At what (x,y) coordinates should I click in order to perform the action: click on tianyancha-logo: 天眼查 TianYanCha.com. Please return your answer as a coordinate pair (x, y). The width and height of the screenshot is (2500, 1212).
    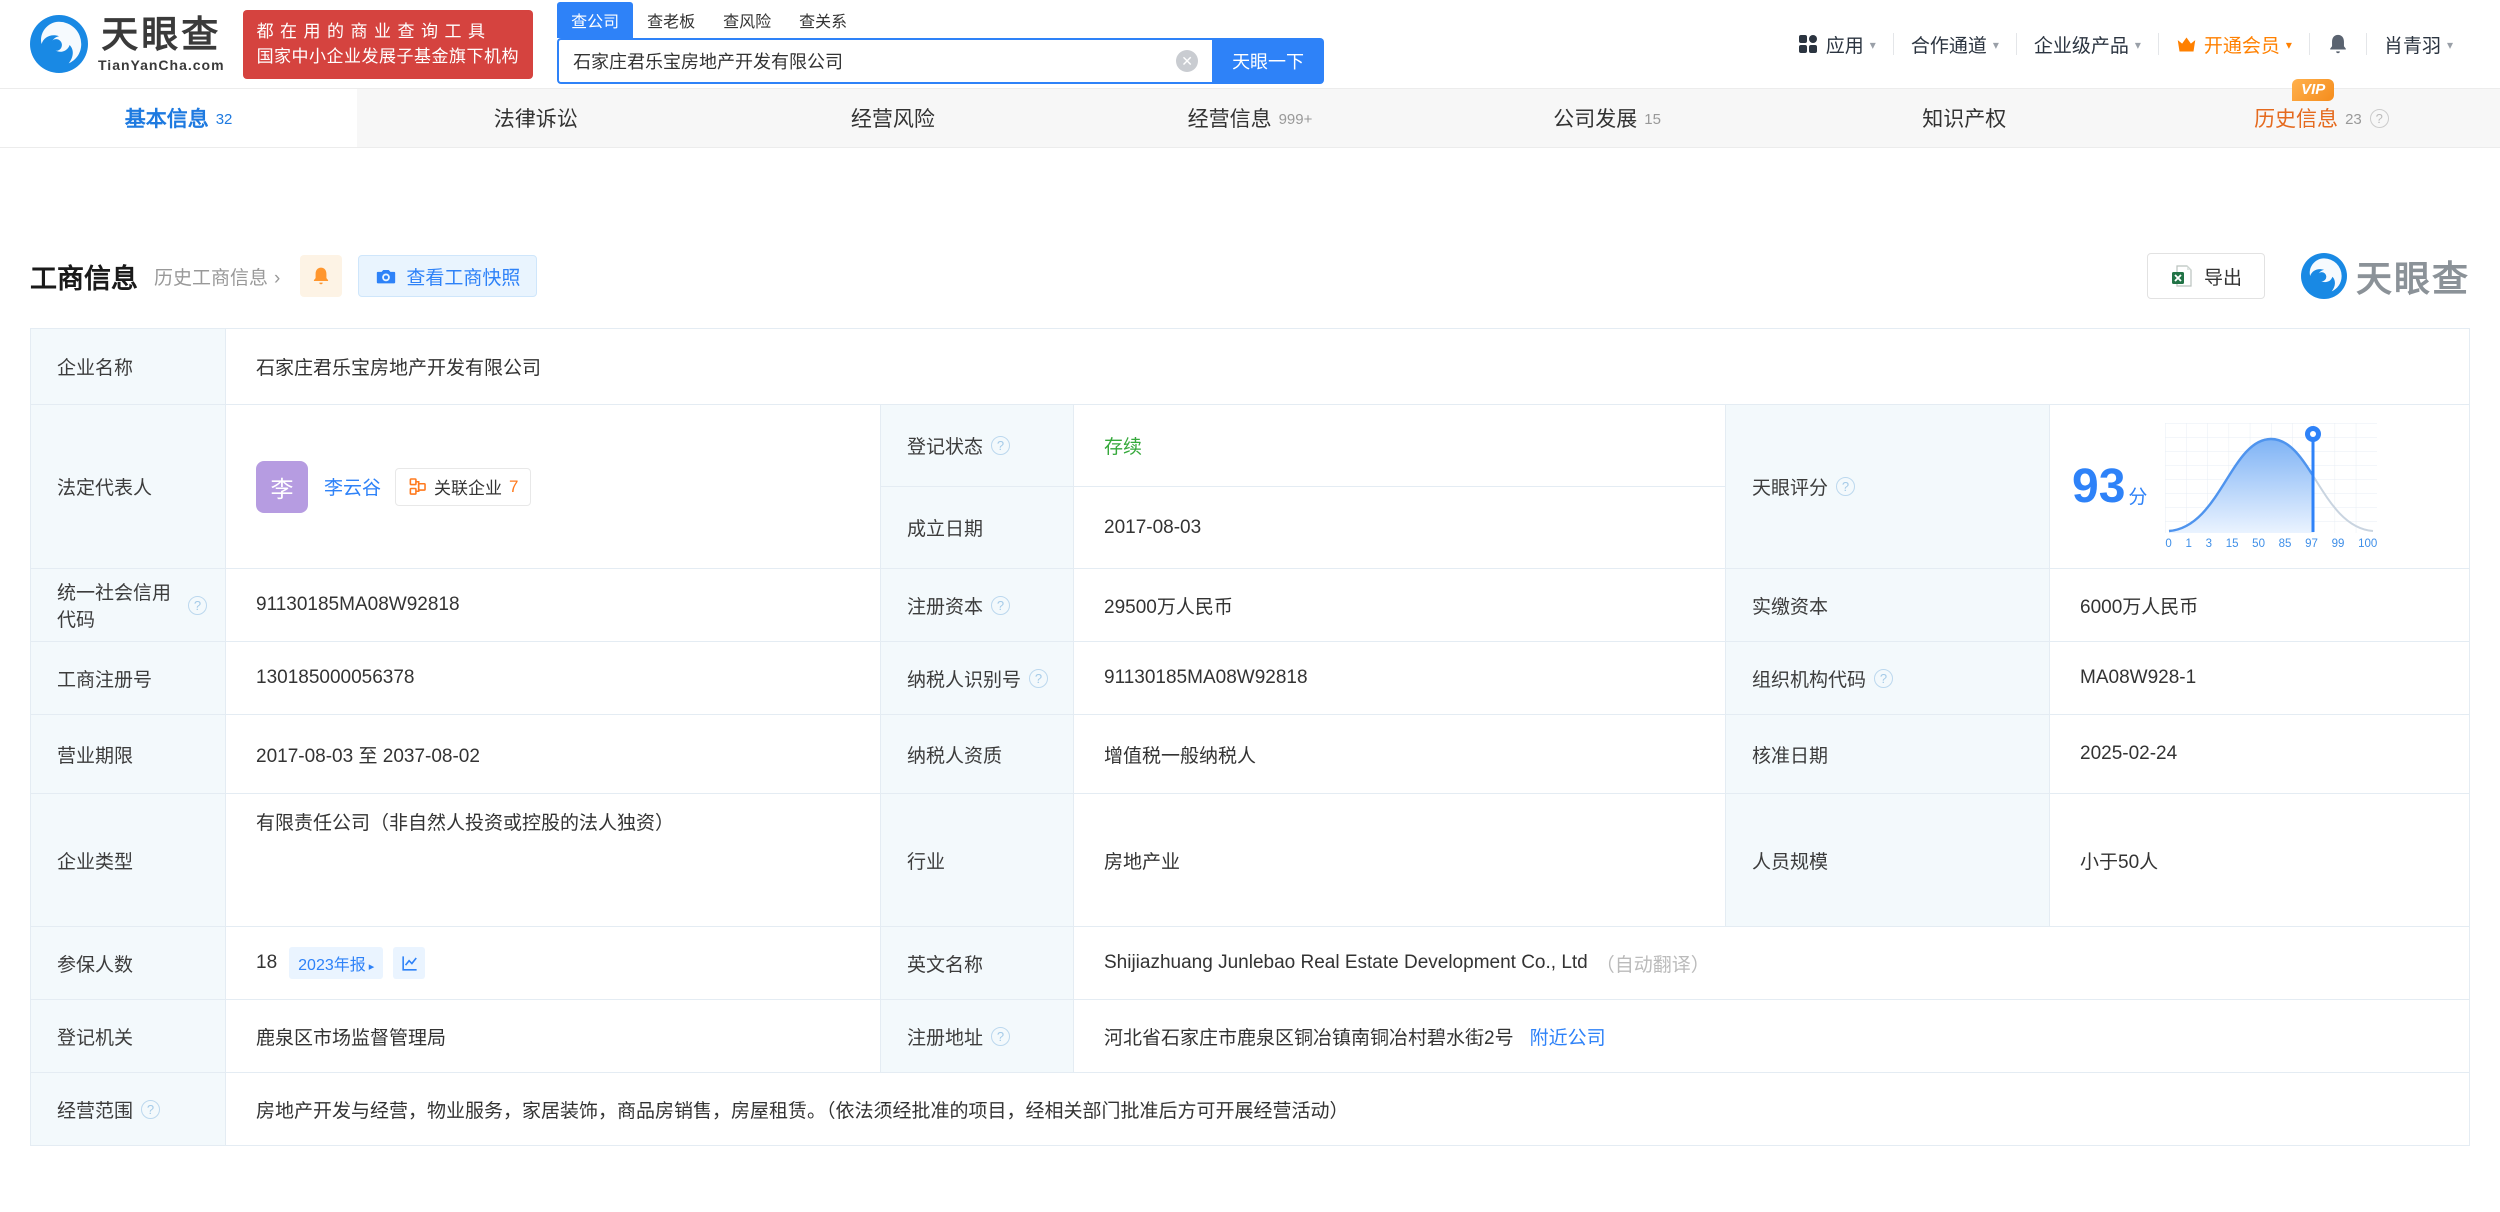
    Looking at the image, I should click on (127, 44).